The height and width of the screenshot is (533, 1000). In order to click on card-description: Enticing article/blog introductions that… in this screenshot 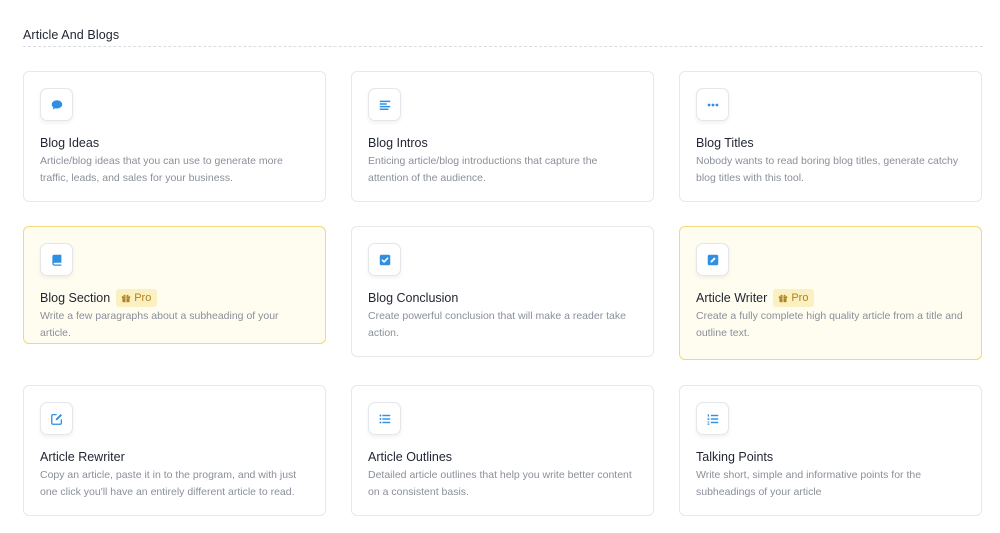, I will do `click(483, 169)`.